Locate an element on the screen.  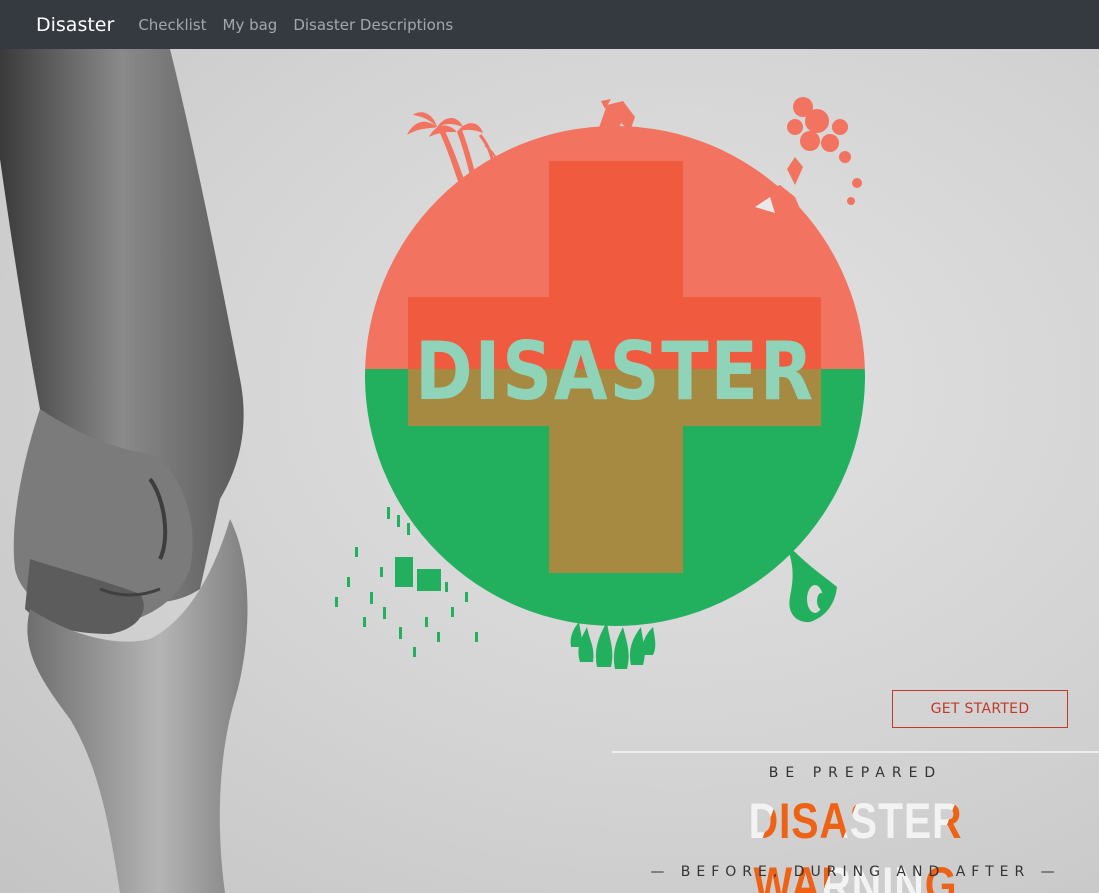
tornado-icon is located at coordinates (812, 585).